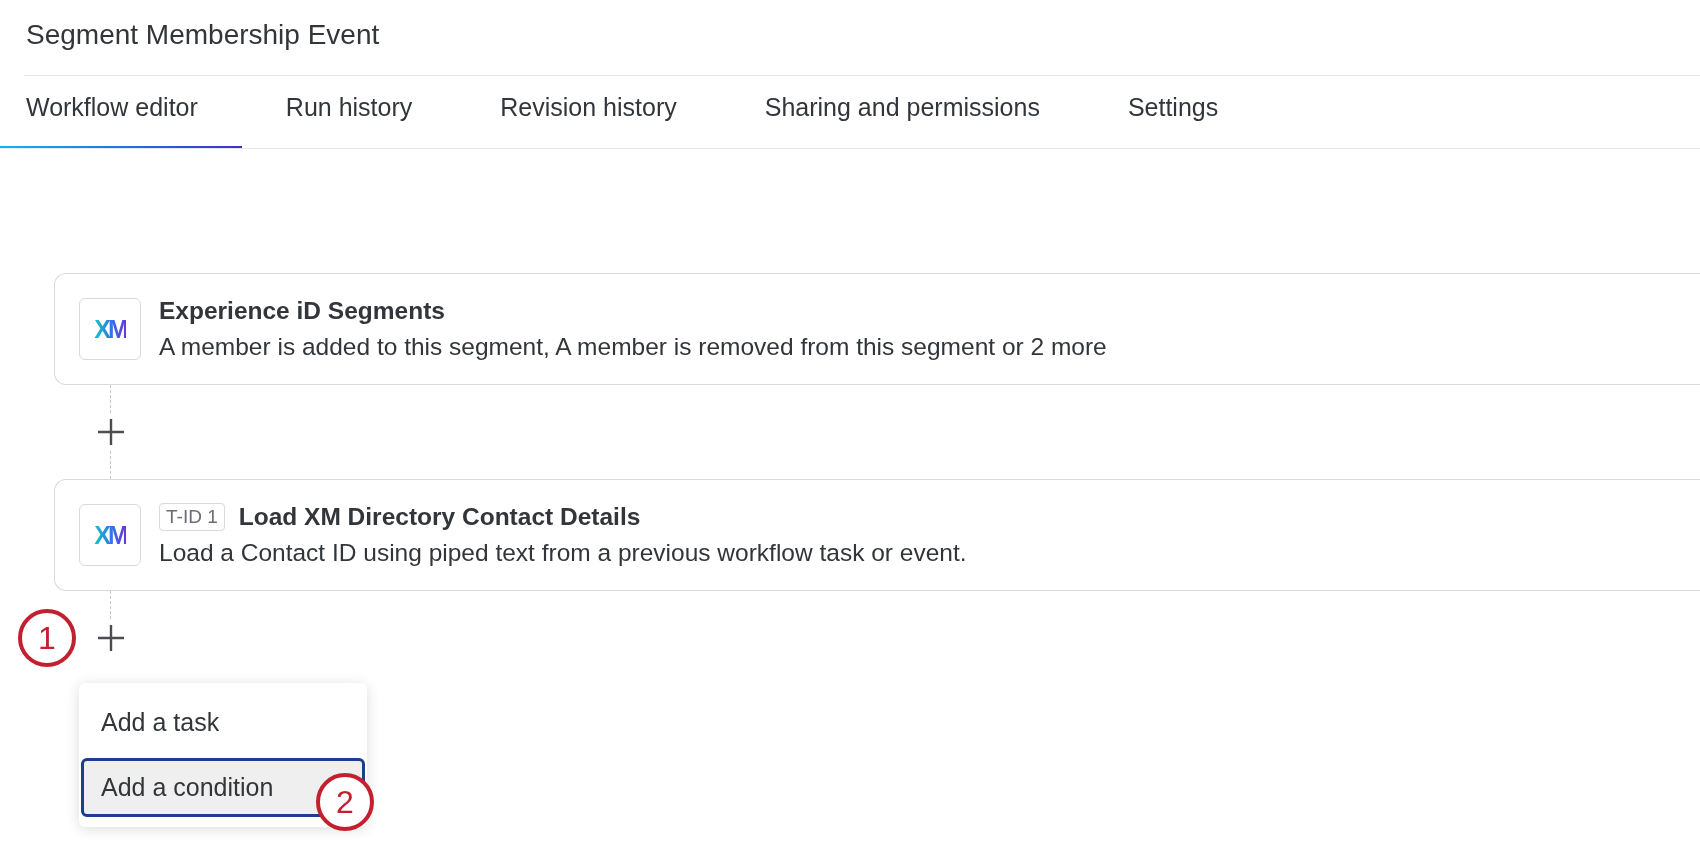 The height and width of the screenshot is (860, 1700). I want to click on task-title: Experience iD Segments, so click(302, 311).